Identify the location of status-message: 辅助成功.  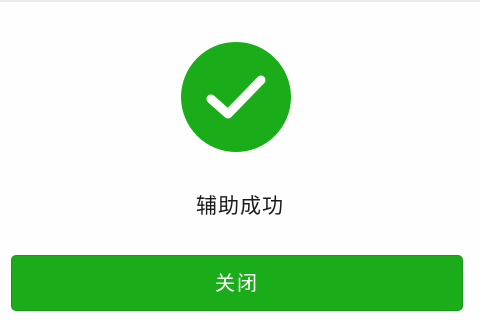
(240, 206).